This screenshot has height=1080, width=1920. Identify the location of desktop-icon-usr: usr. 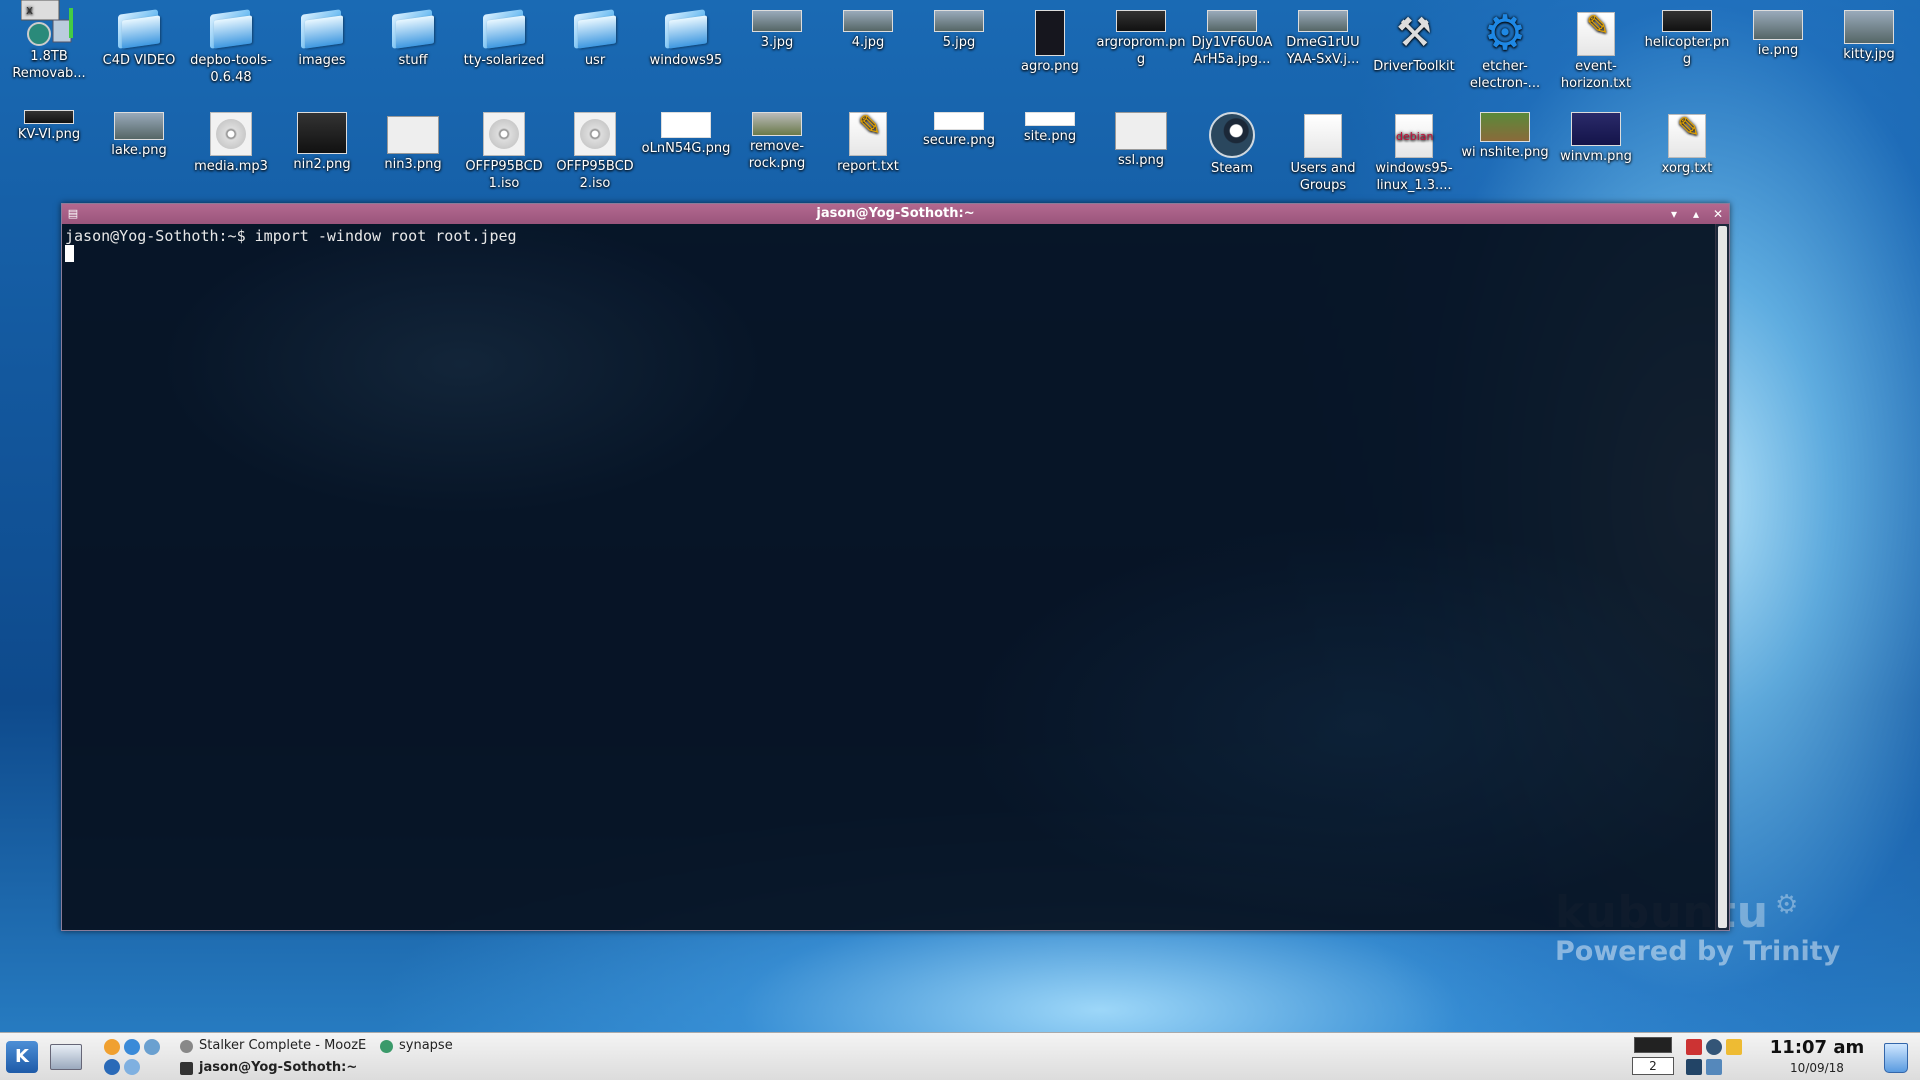
(595, 36).